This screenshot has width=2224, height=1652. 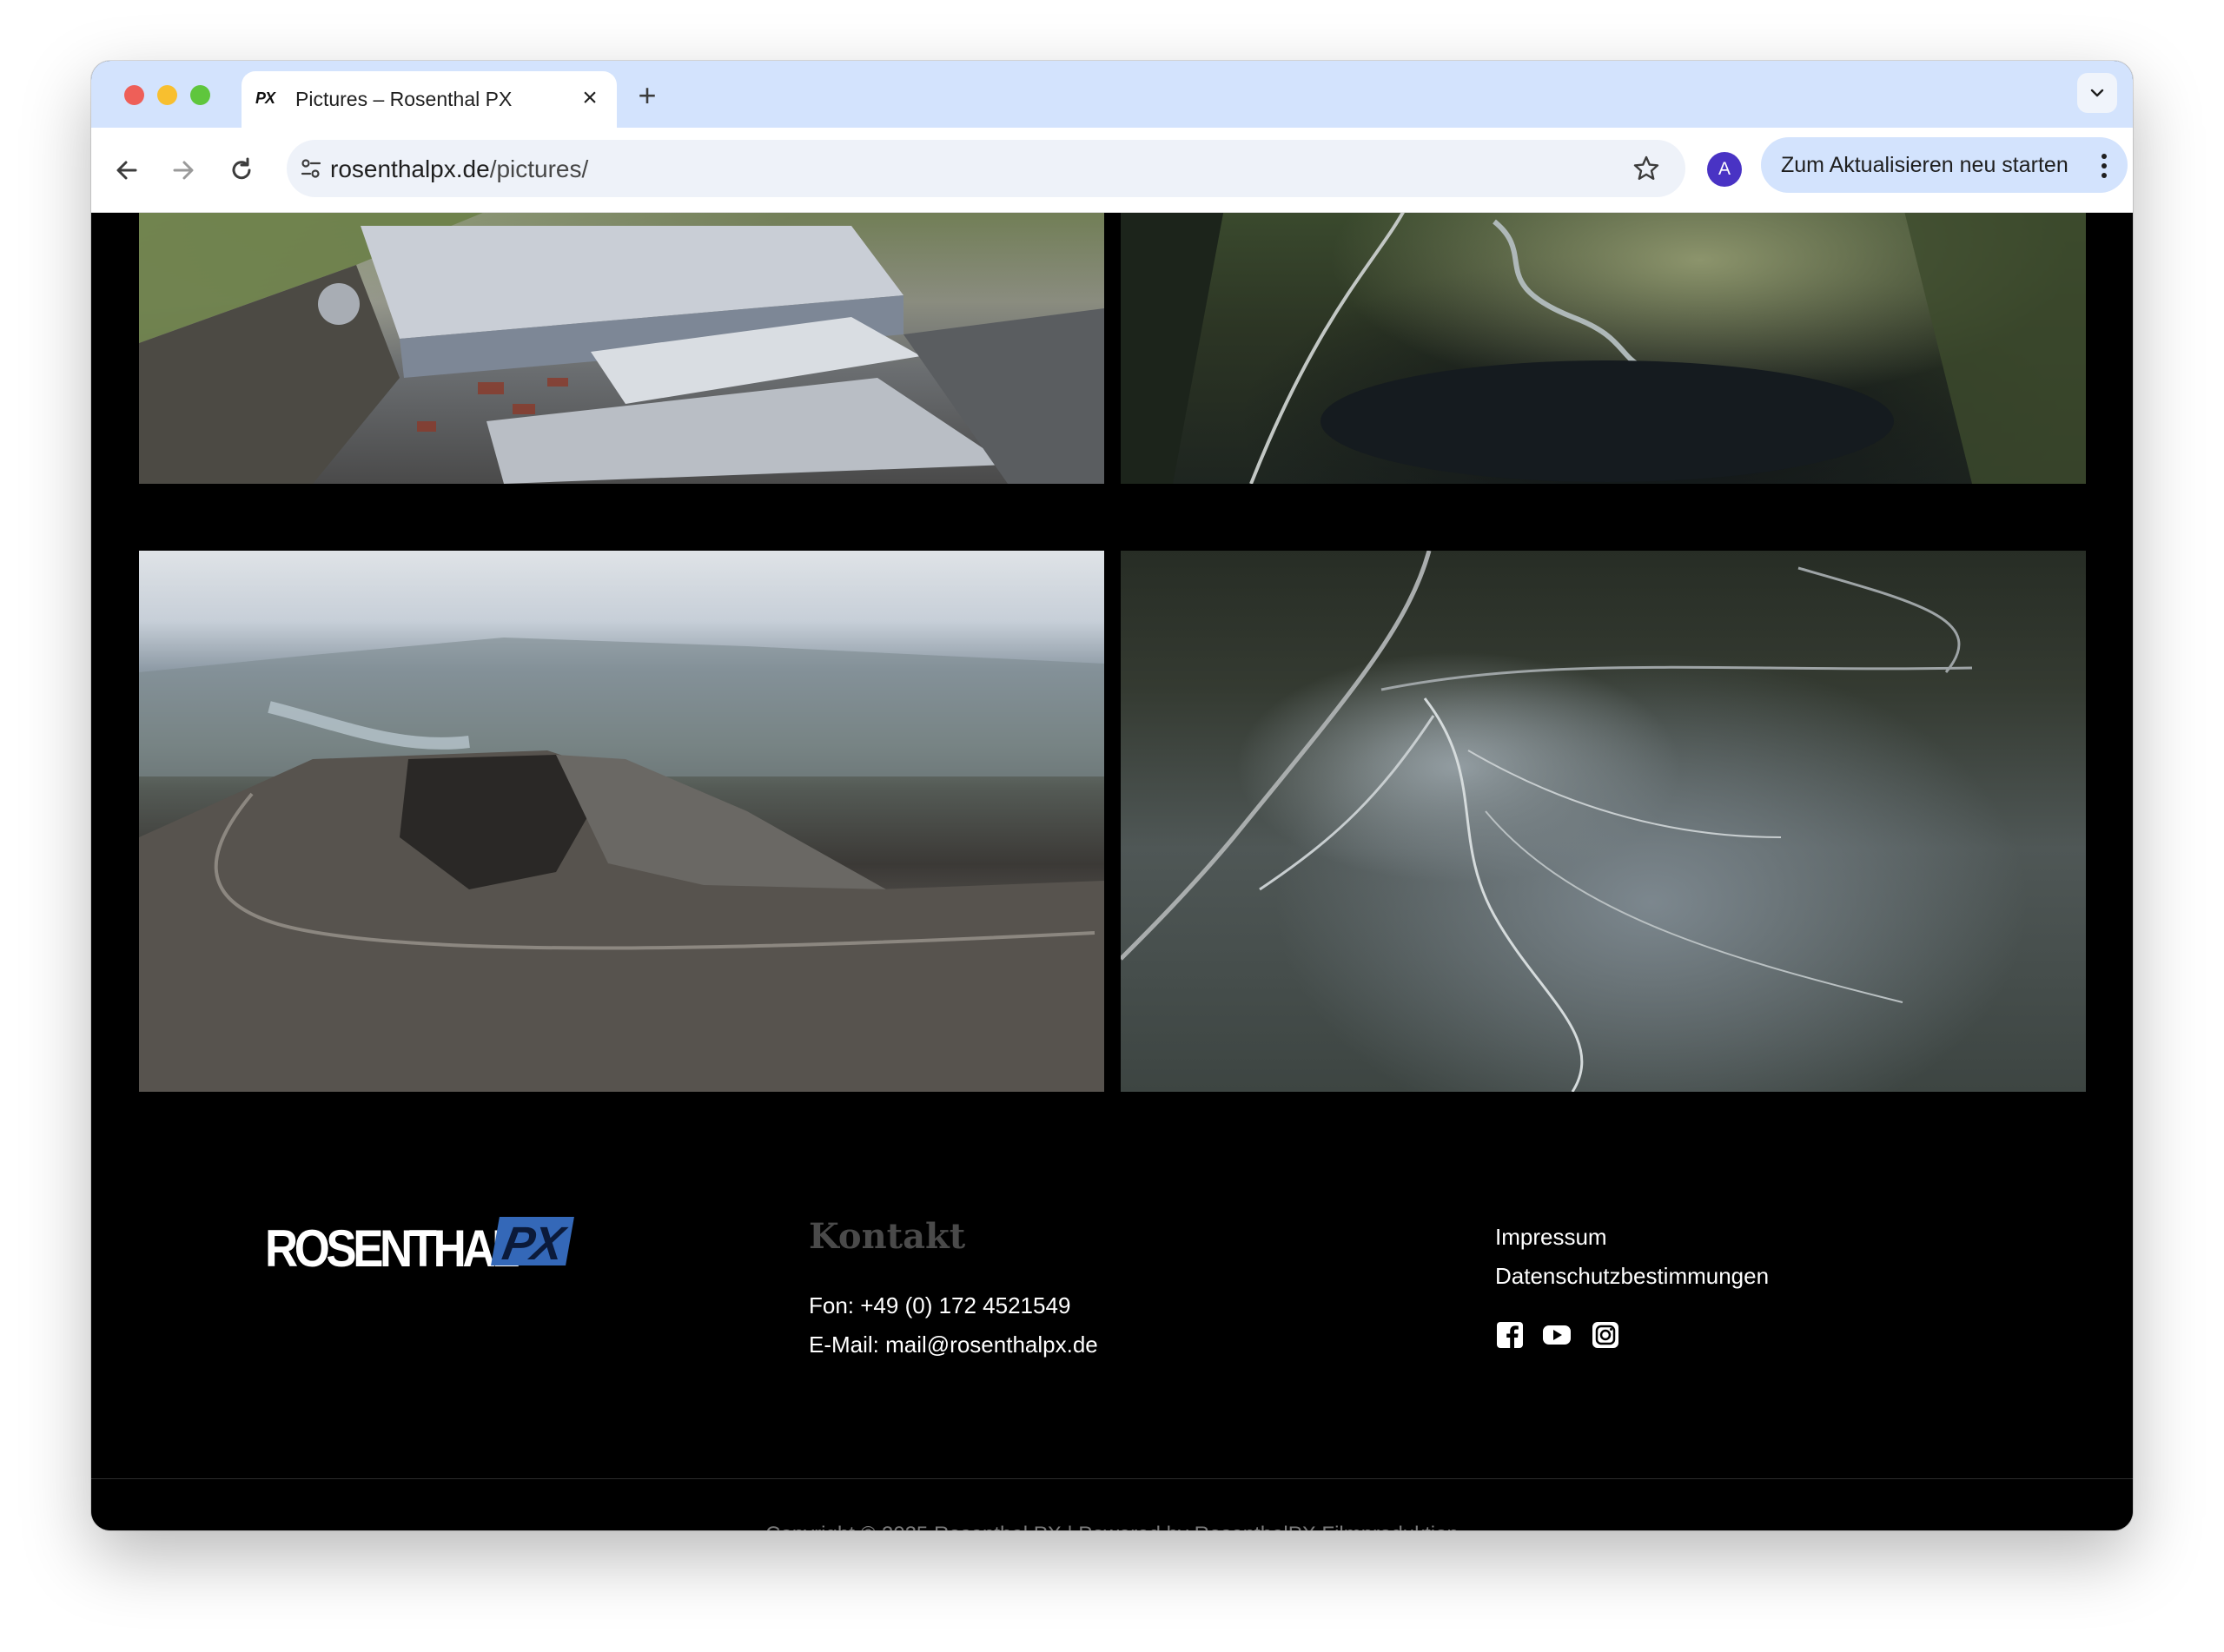 I want to click on footer-logo: ROSENTHAL PX, so click(x=419, y=1247).